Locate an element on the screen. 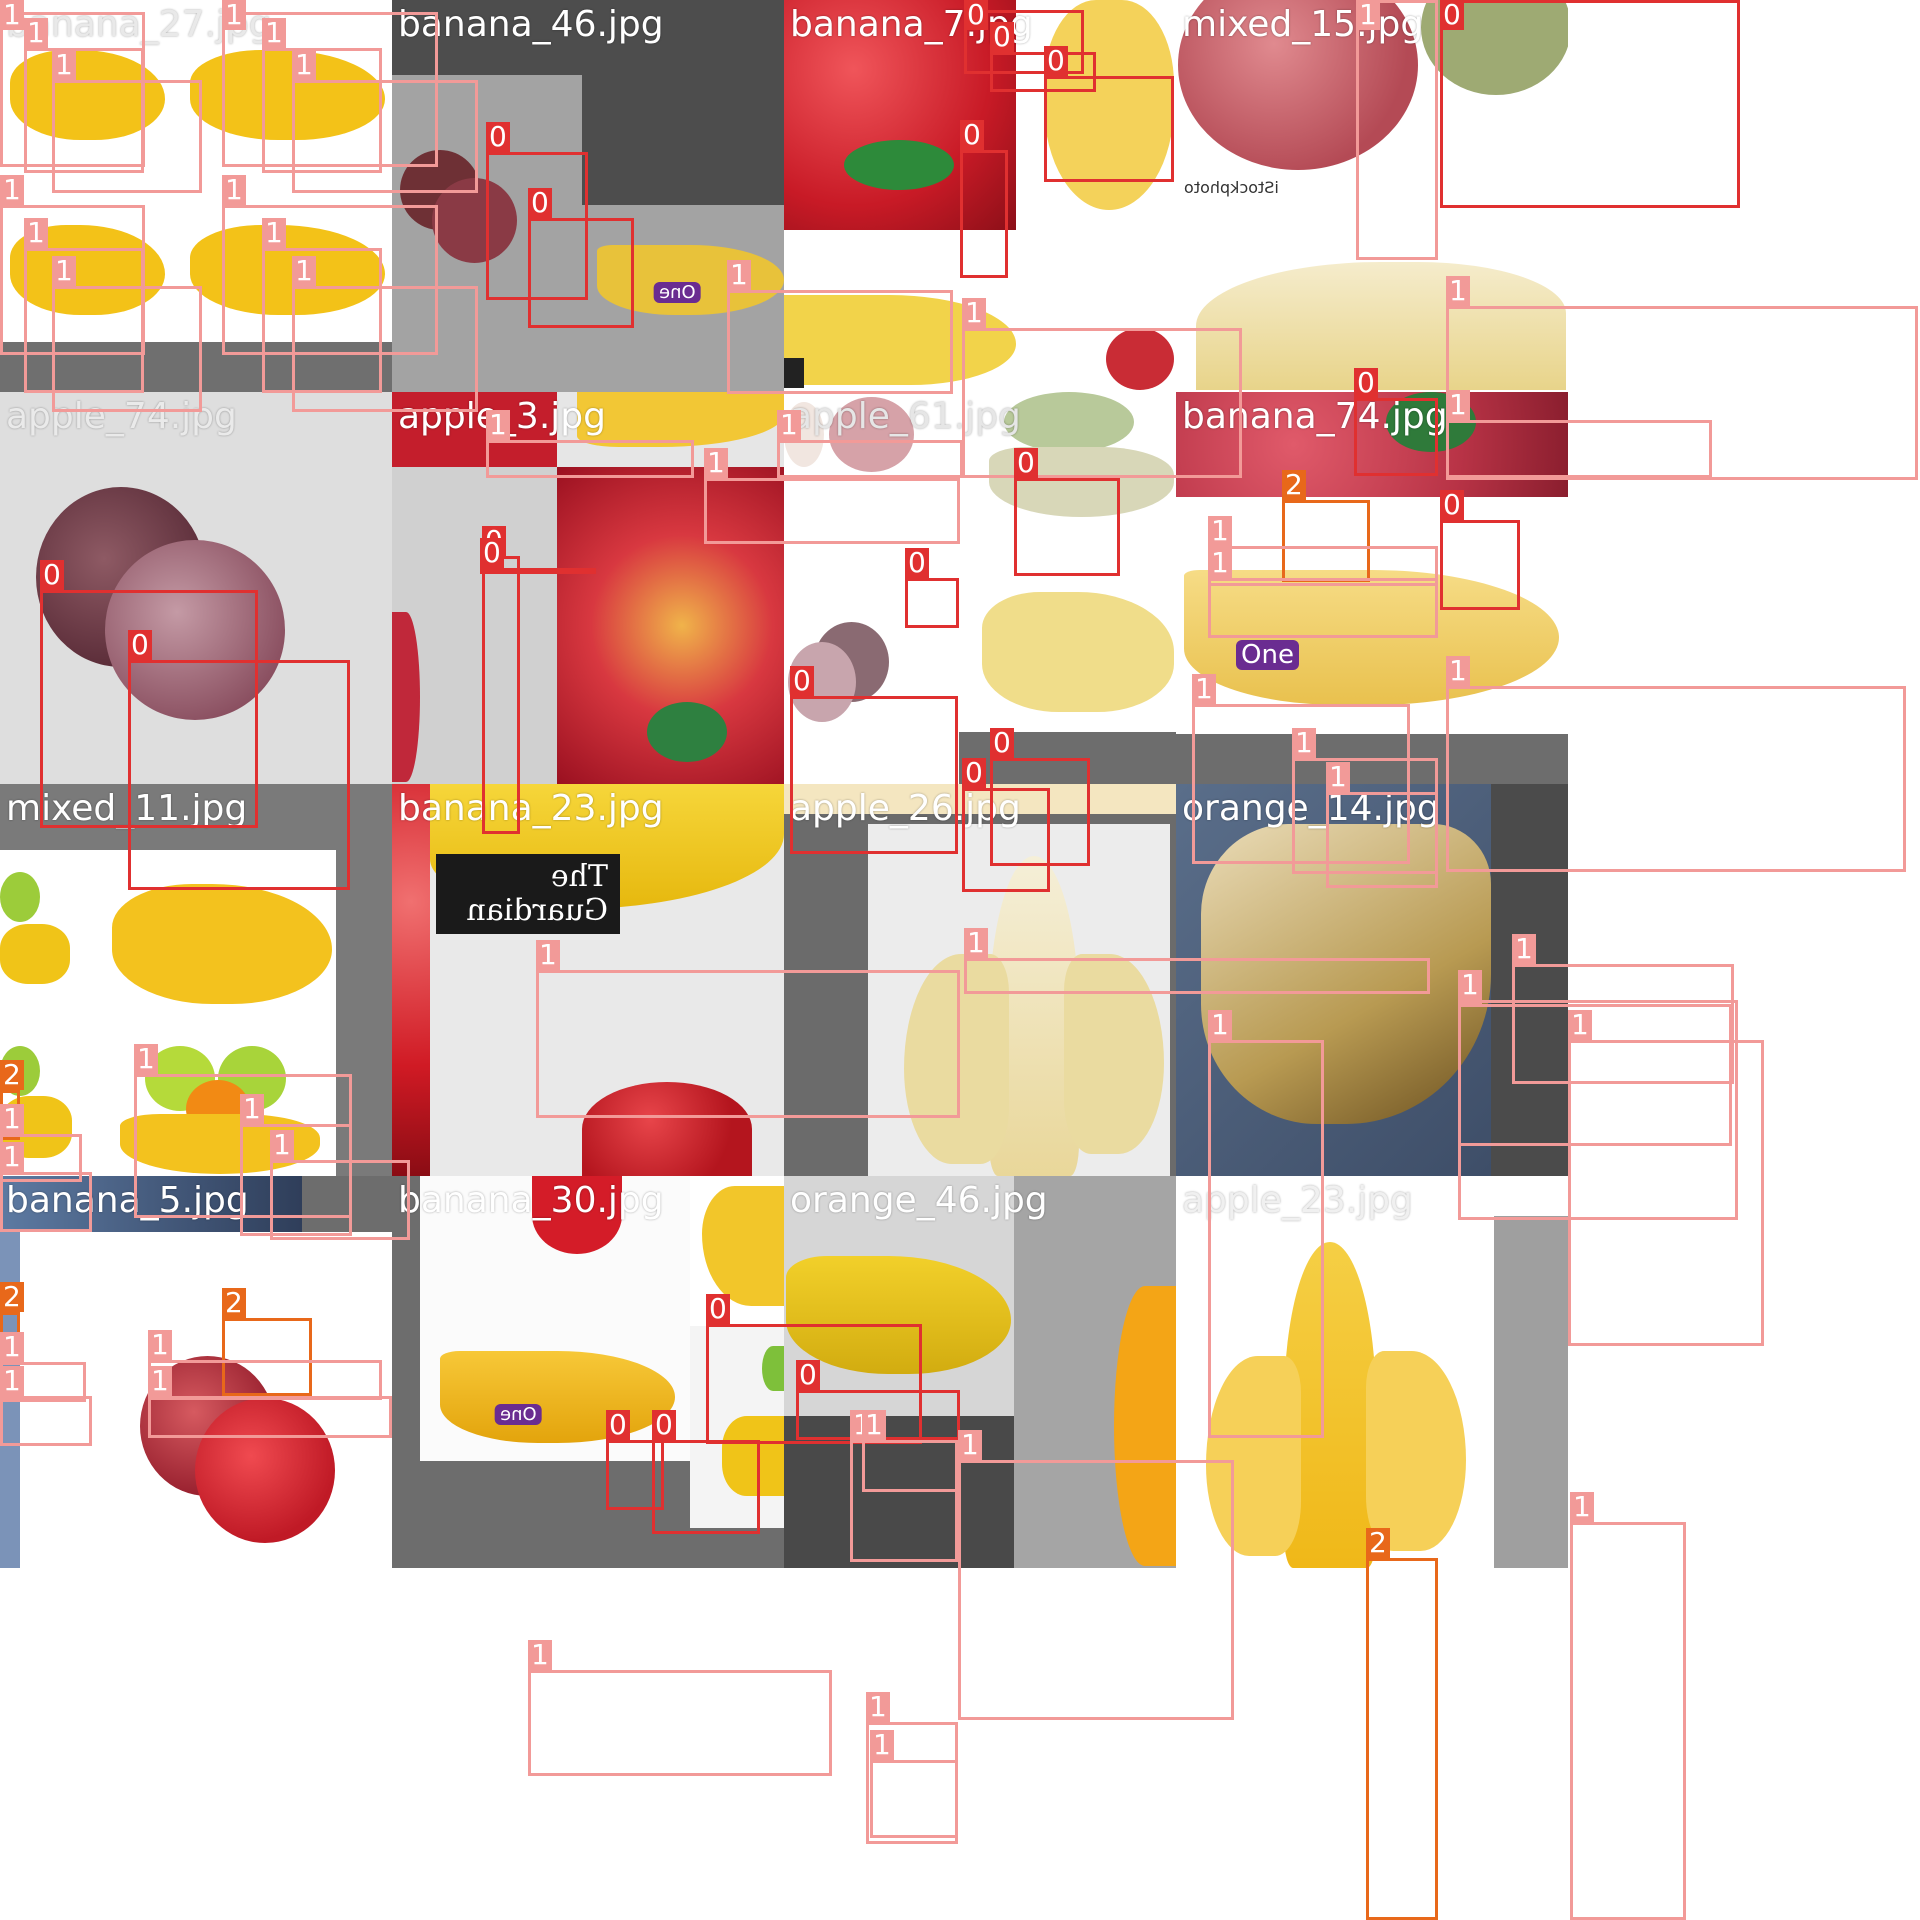 The width and height of the screenshot is (1920, 1920). tile-filename: apple_61.jpg is located at coordinates (905, 416).